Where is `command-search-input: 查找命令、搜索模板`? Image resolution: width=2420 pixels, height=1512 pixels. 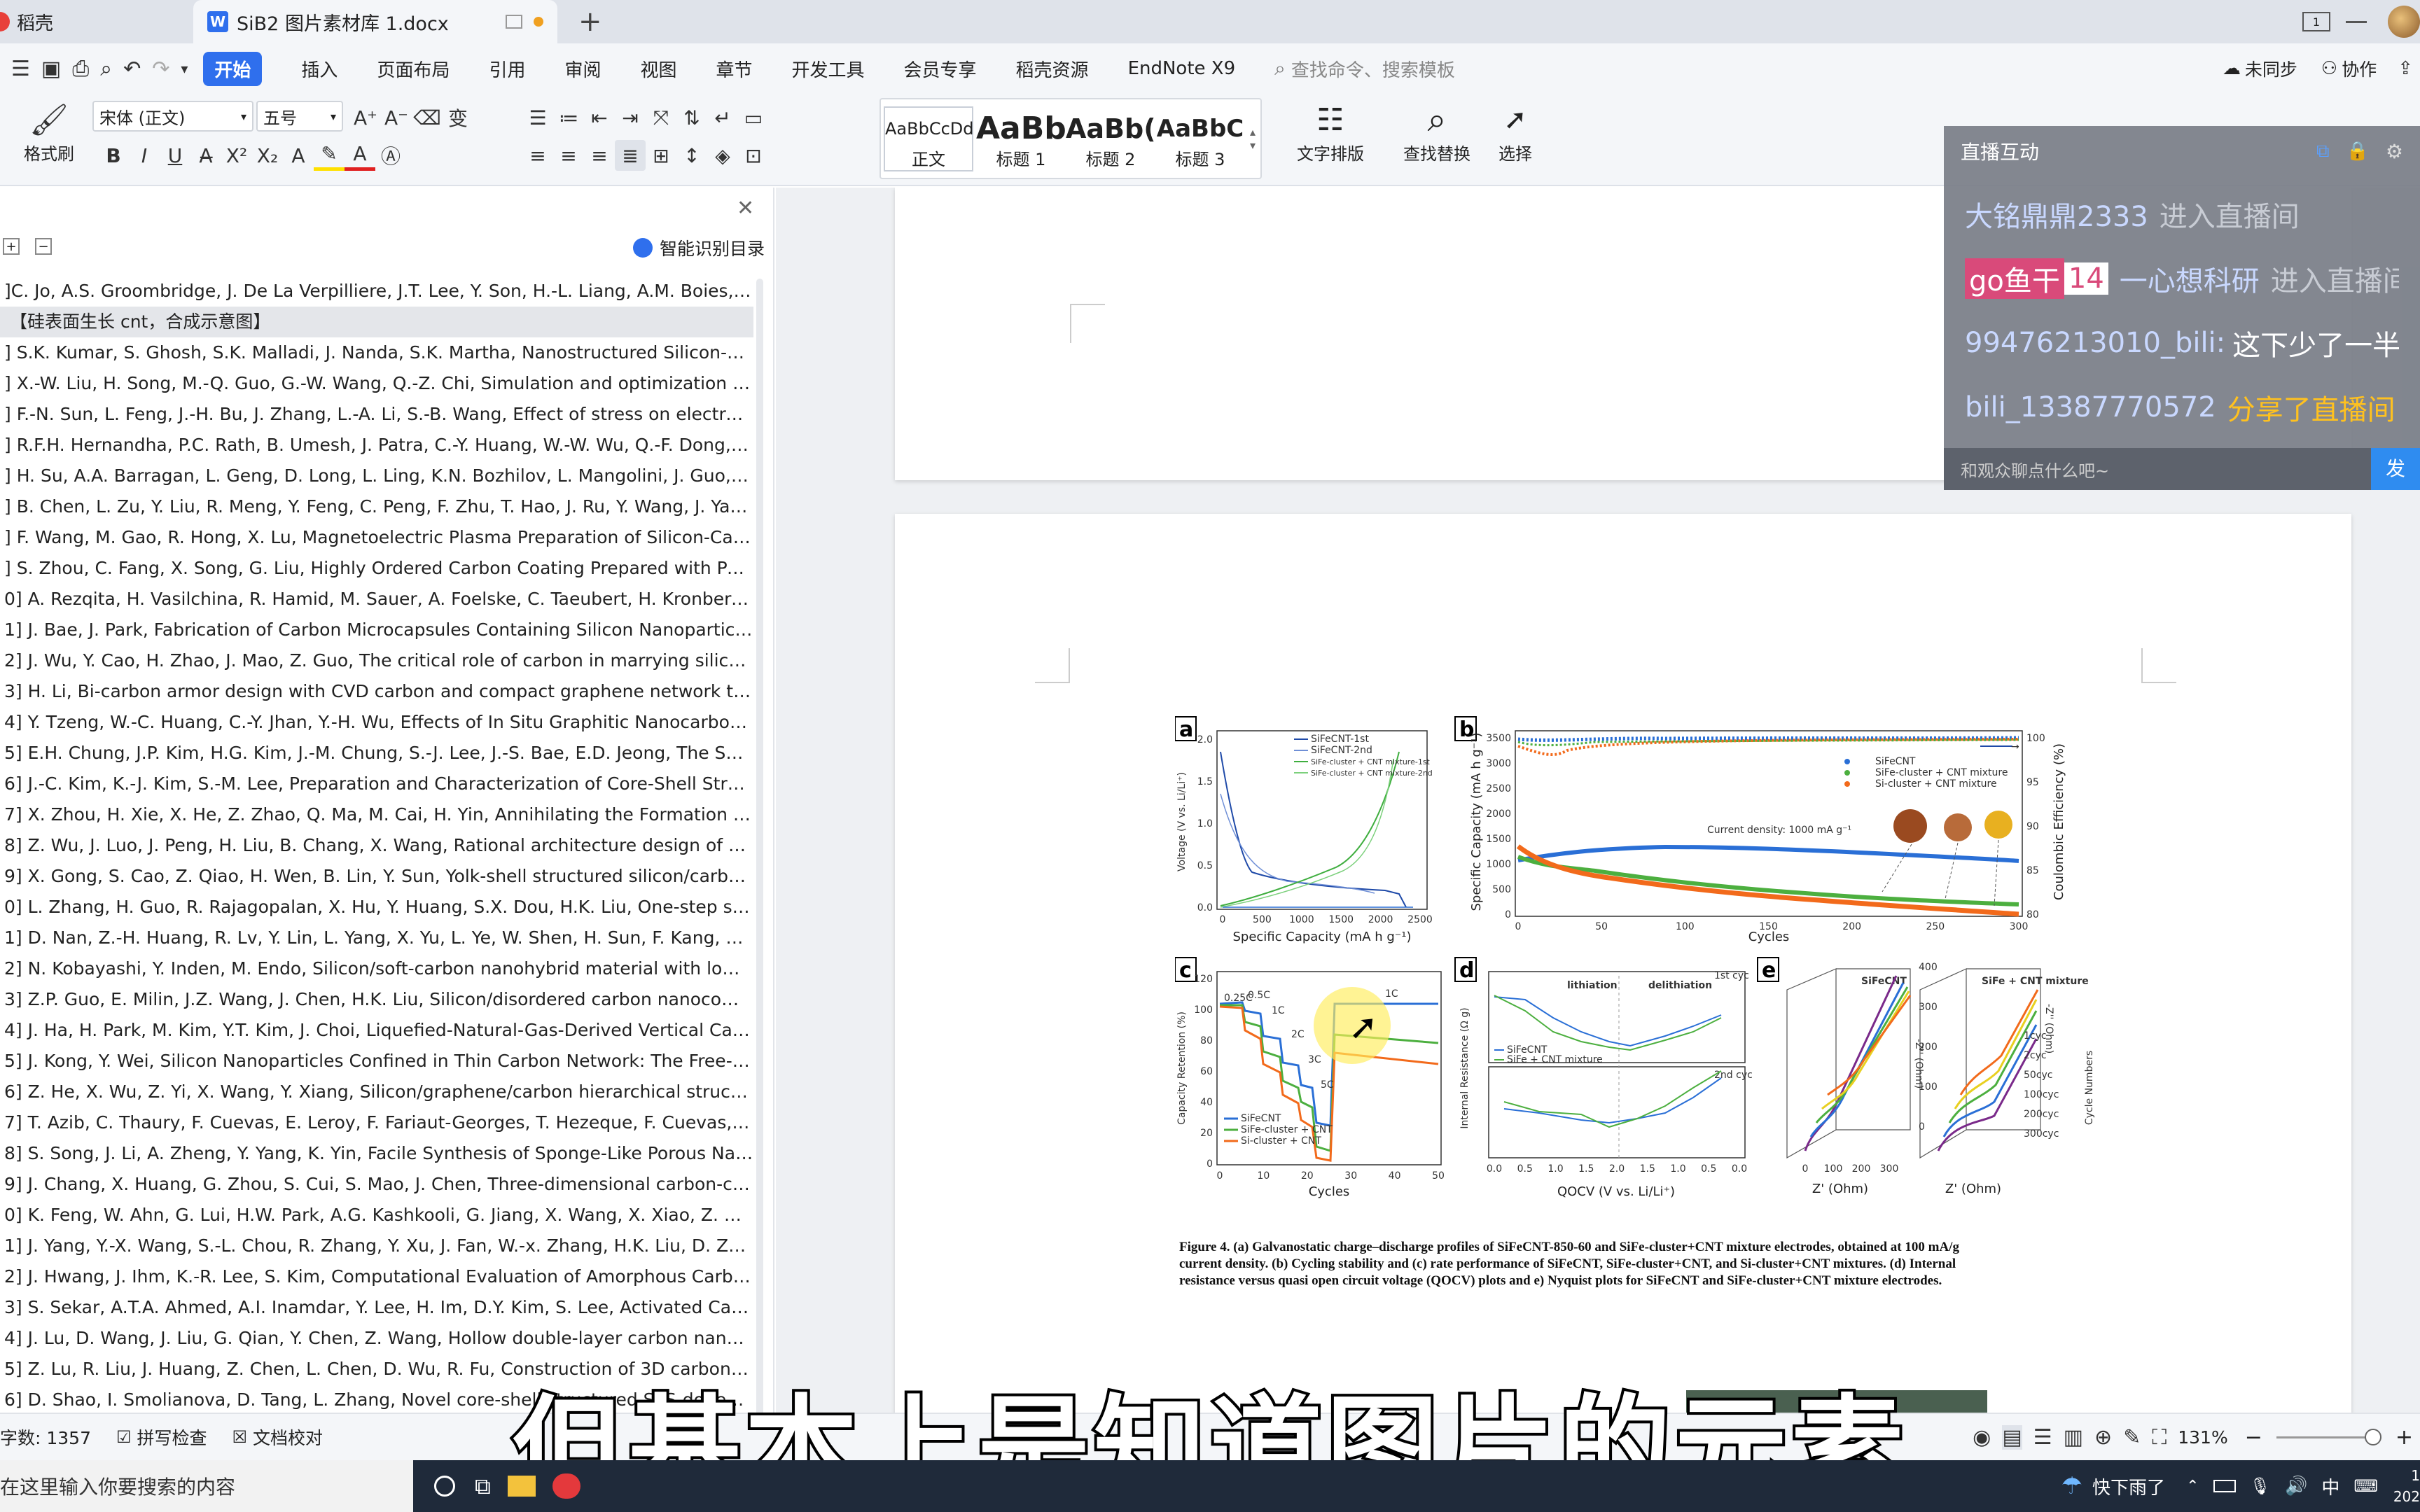 command-search-input: 查找命令、搜索模板 is located at coordinates (1373, 69).